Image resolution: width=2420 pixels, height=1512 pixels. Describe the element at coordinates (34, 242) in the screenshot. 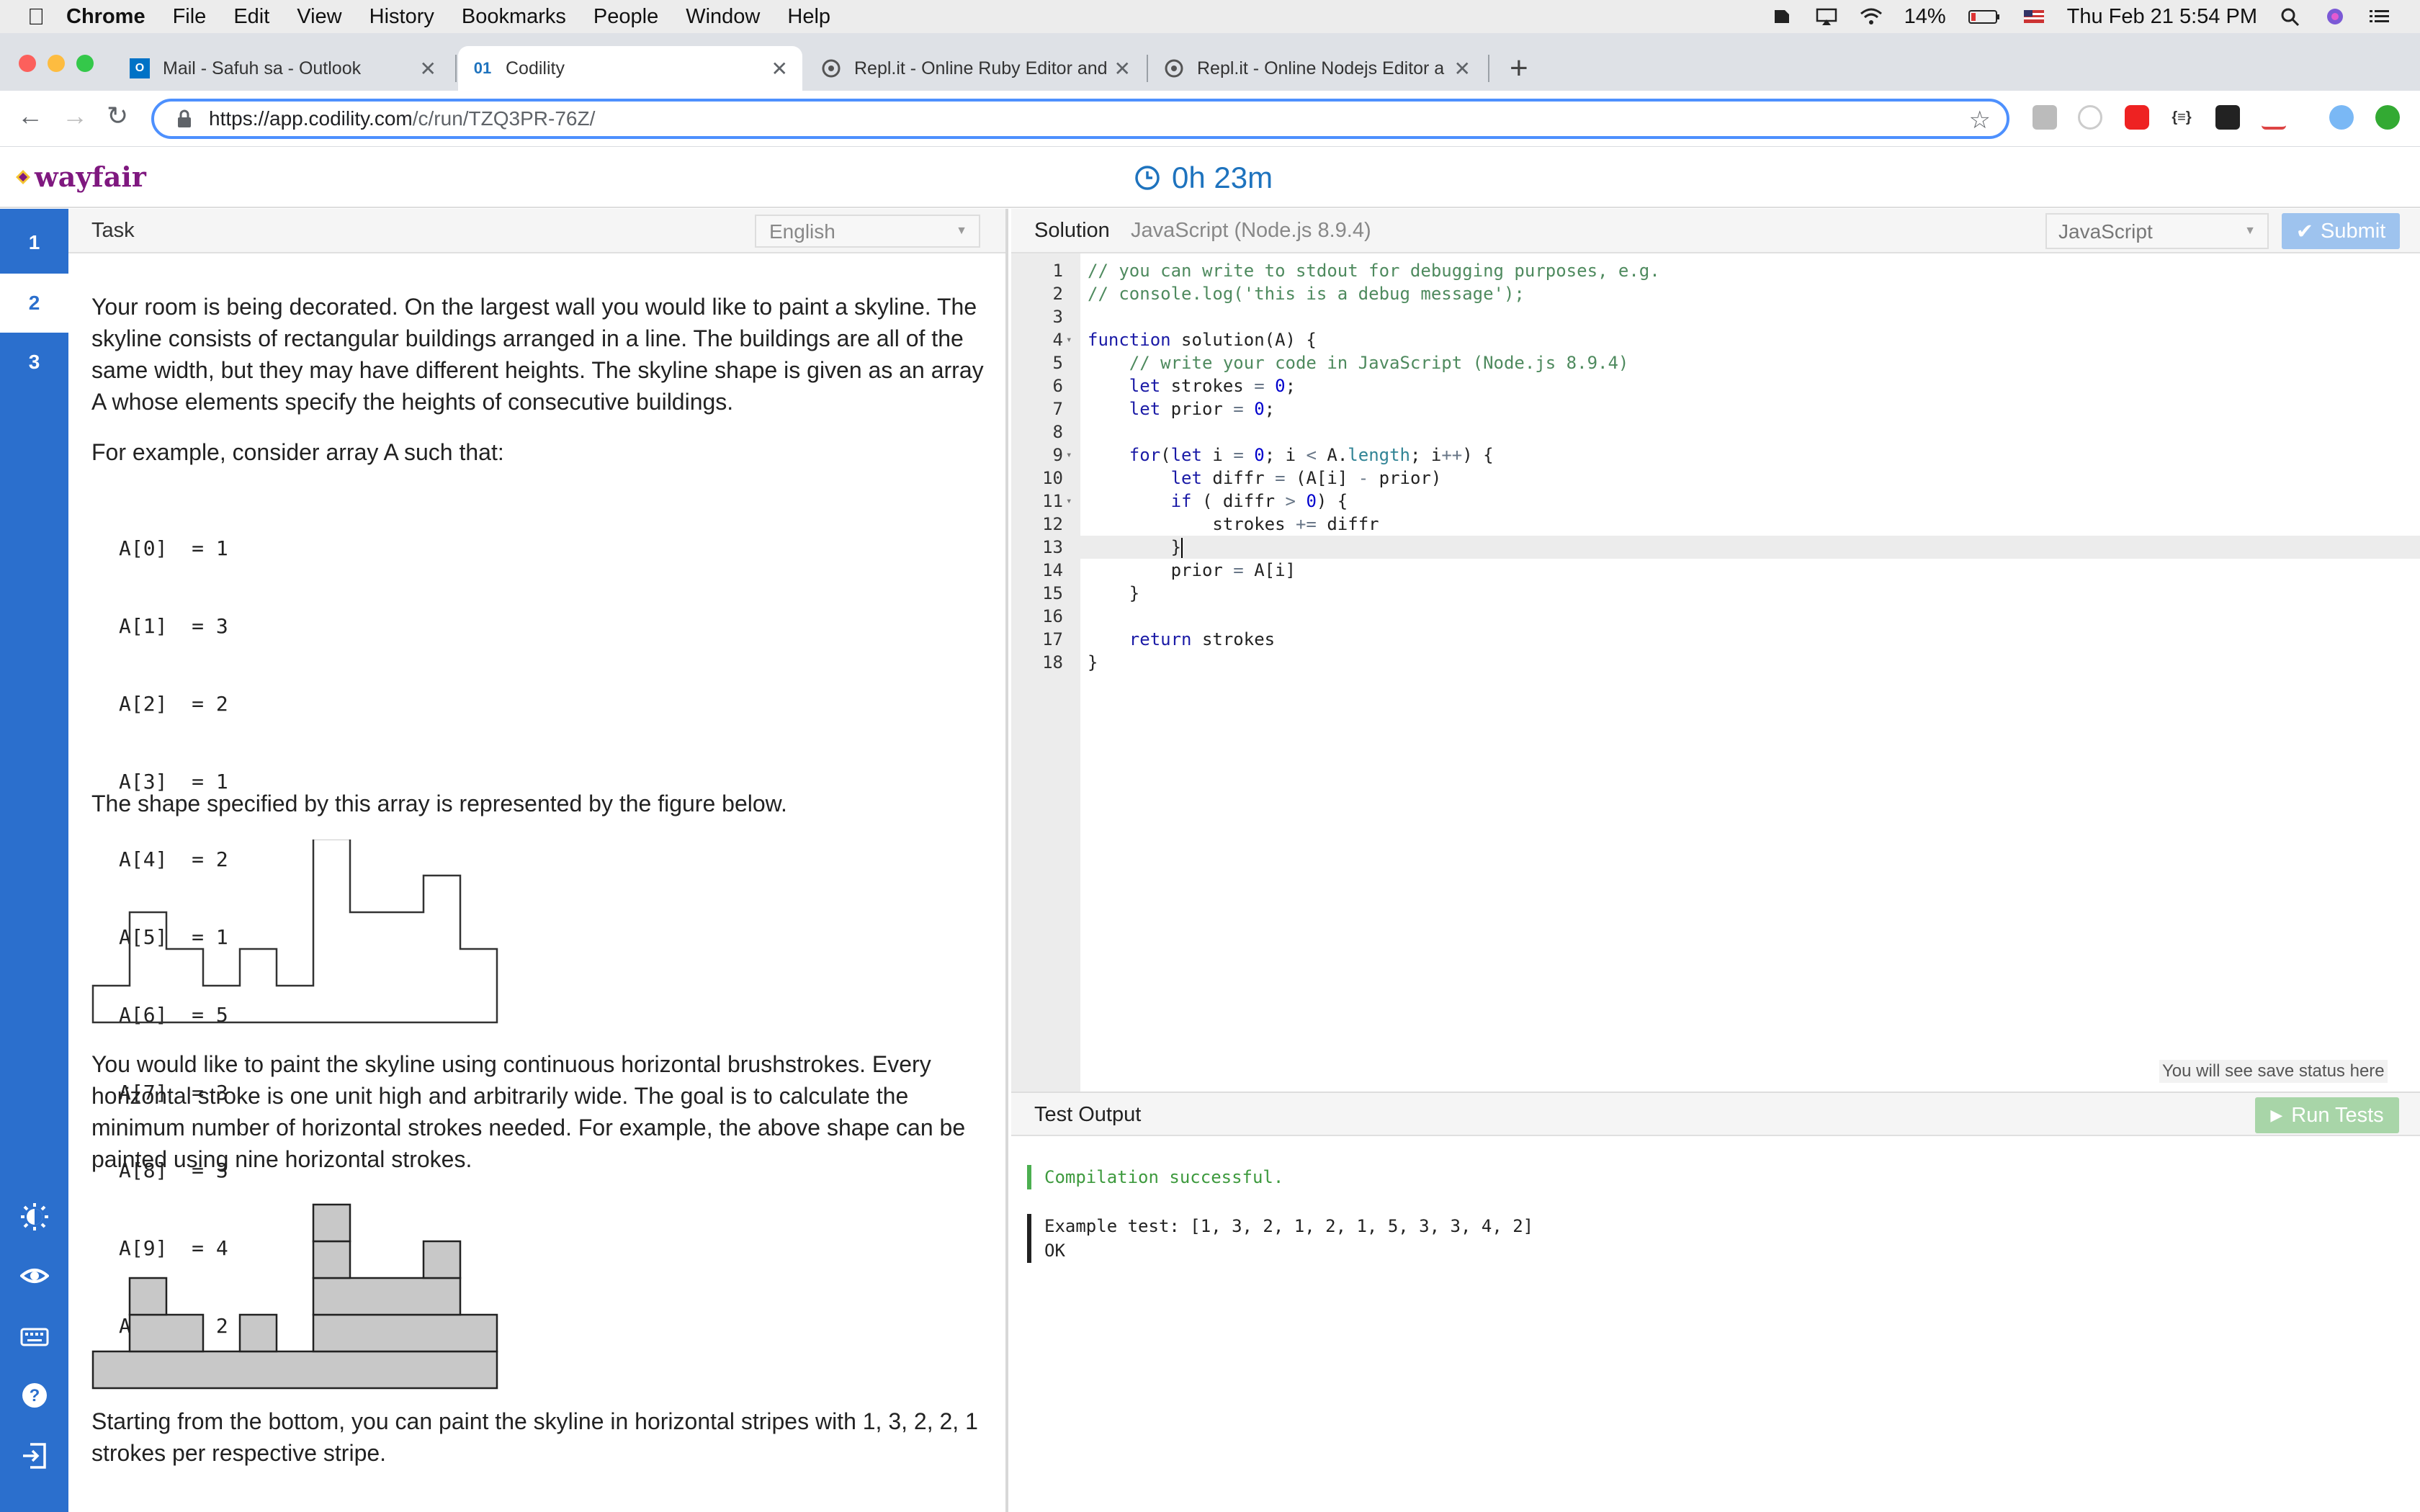

I see `task-1-button: 1` at that location.